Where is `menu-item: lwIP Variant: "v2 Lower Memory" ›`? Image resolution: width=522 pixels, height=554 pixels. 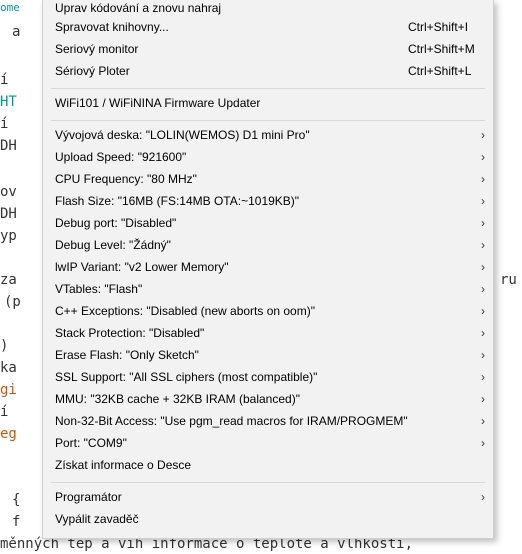
menu-item: lwIP Variant: "v2 Lower Memory" › is located at coordinates (268, 267).